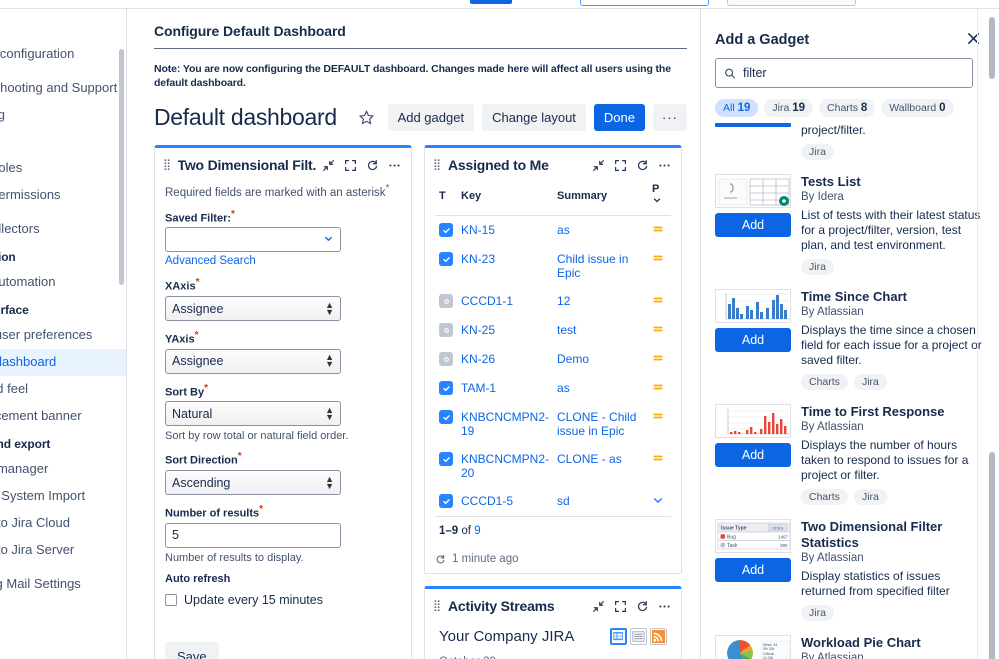 This screenshot has height=659, width=999. Describe the element at coordinates (63, 54) in the screenshot. I see `sidebar-item-general-configuration: General configuration` at that location.